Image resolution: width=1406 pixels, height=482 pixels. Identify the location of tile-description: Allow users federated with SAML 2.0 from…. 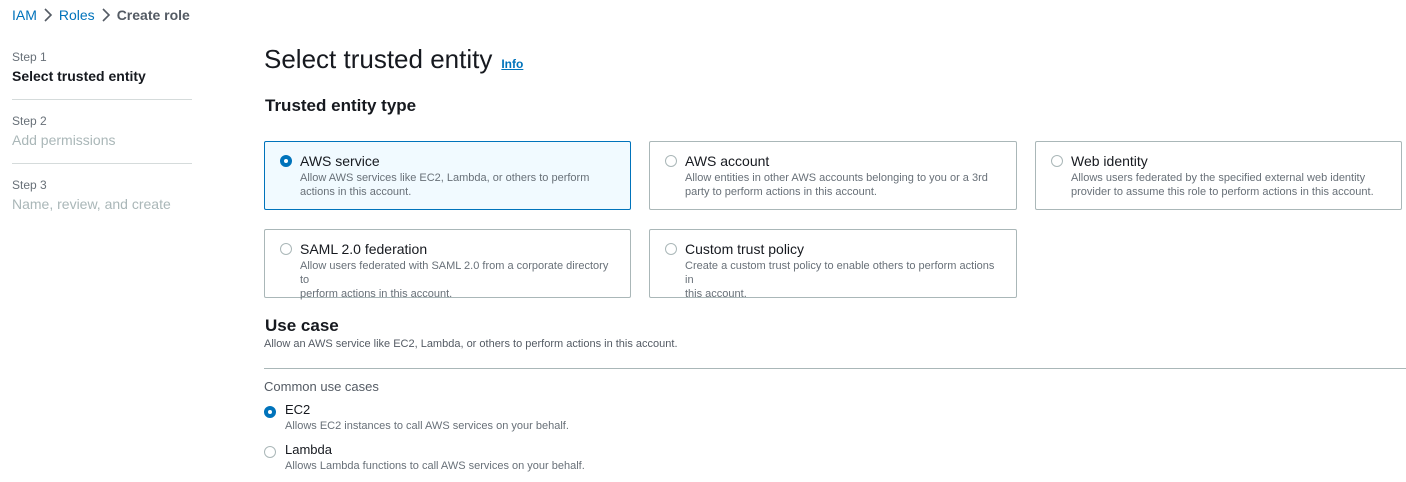
(458, 280).